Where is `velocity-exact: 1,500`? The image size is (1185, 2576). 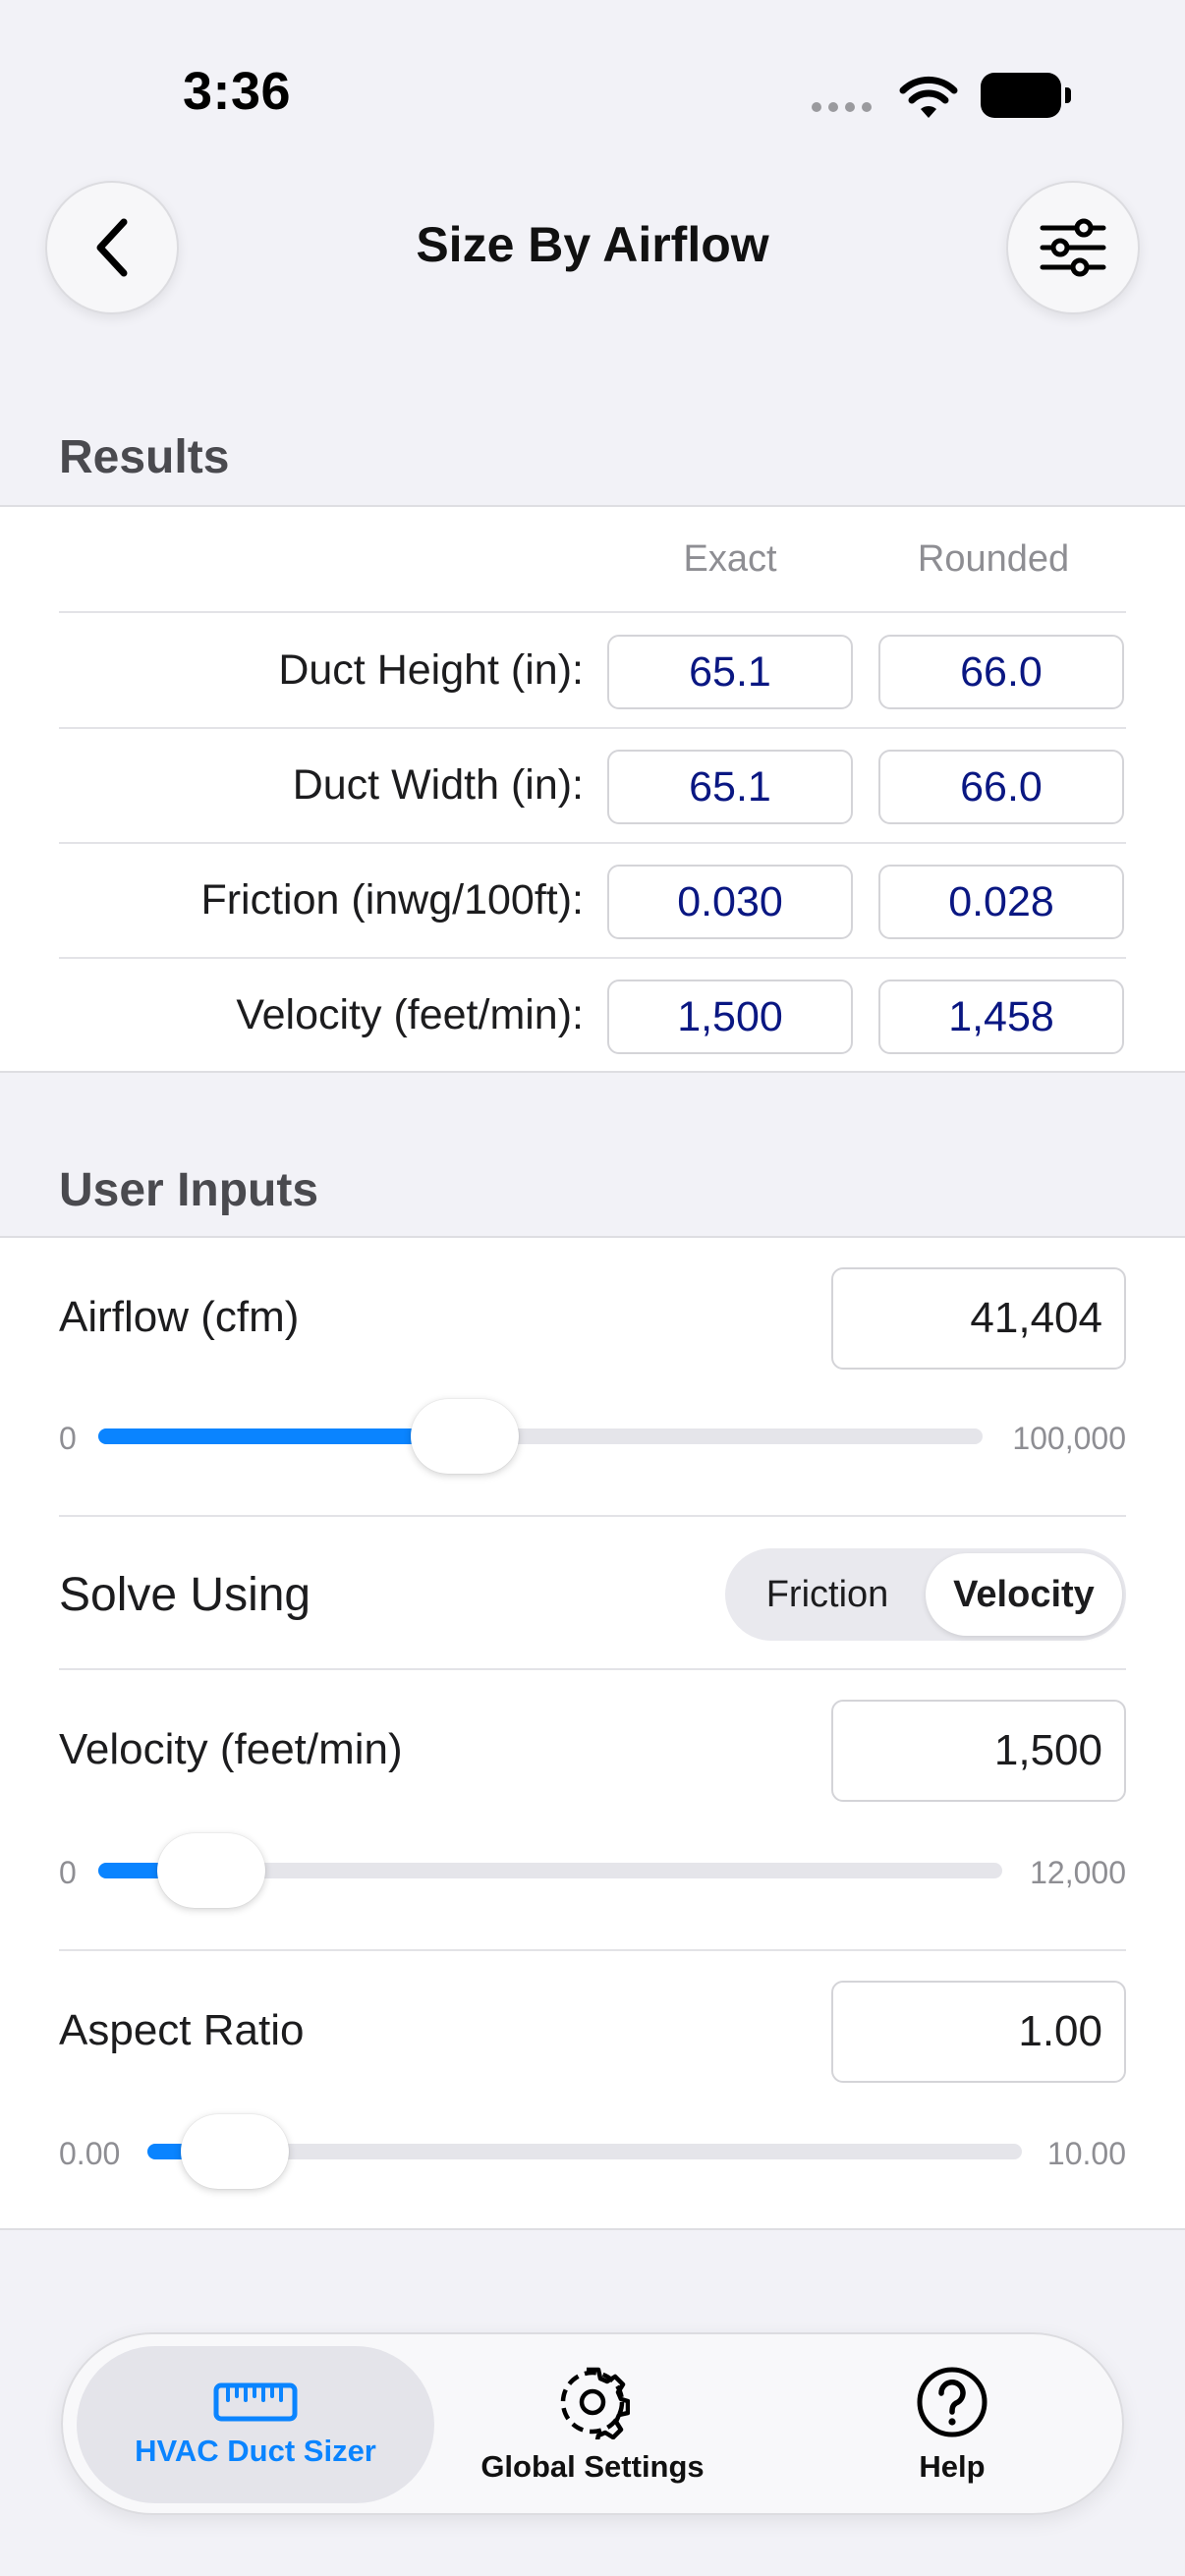
velocity-exact: 1,500 is located at coordinates (730, 1017).